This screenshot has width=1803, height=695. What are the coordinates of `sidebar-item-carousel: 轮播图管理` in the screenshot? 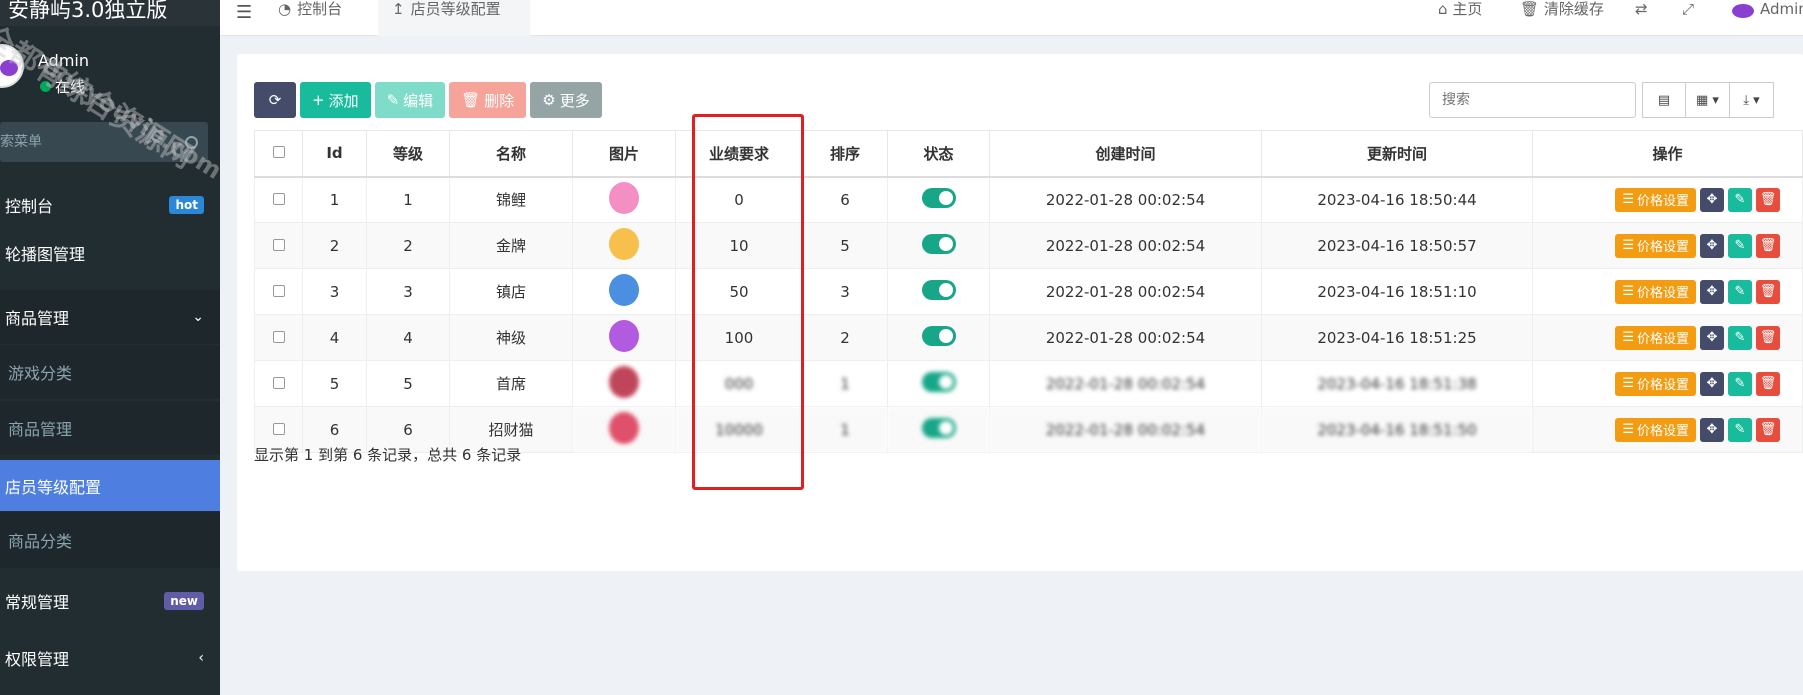 It's located at (110, 253).